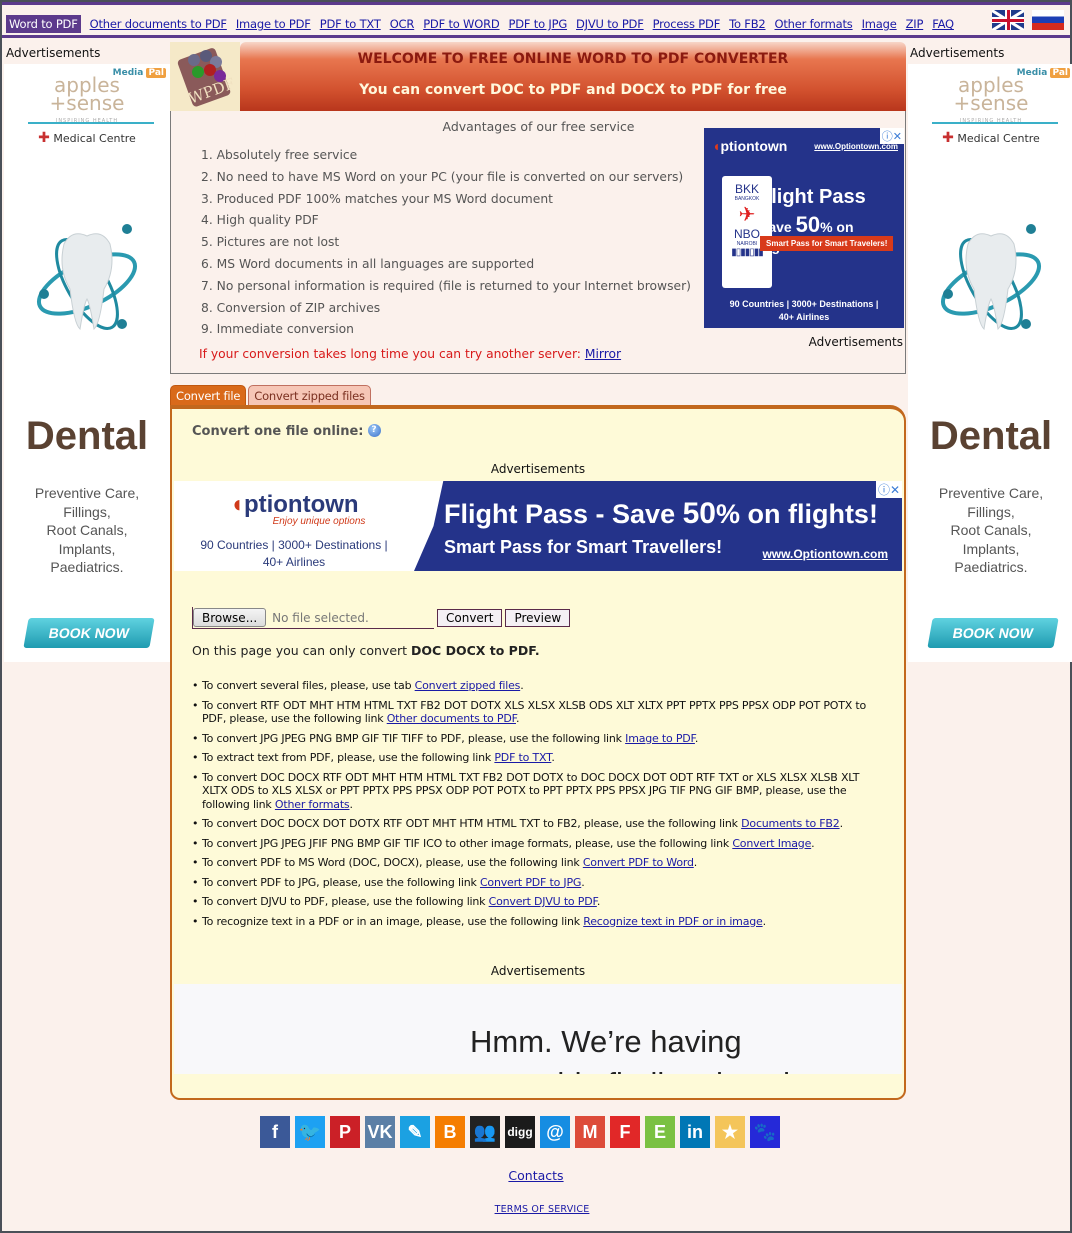  I want to click on divider, so click(91, 123).